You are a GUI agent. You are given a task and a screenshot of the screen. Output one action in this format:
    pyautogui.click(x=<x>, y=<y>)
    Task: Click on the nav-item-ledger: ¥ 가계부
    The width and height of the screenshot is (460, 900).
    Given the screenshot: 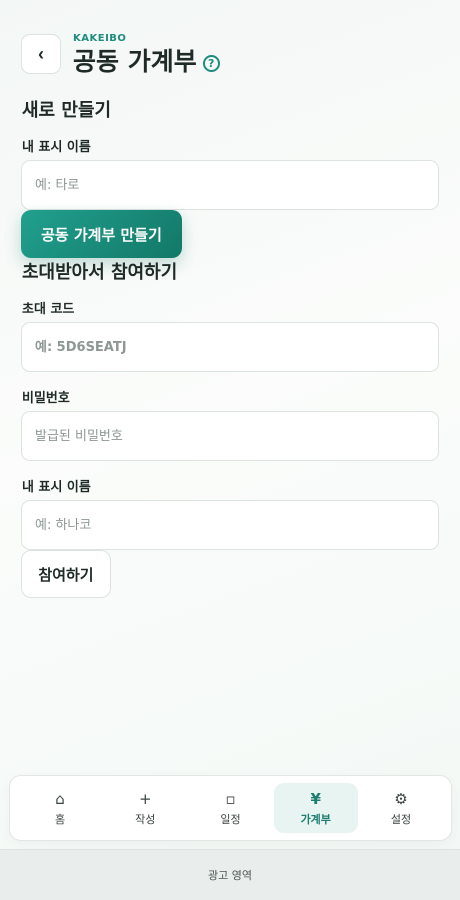 What is the action you would take?
    pyautogui.click(x=315, y=808)
    